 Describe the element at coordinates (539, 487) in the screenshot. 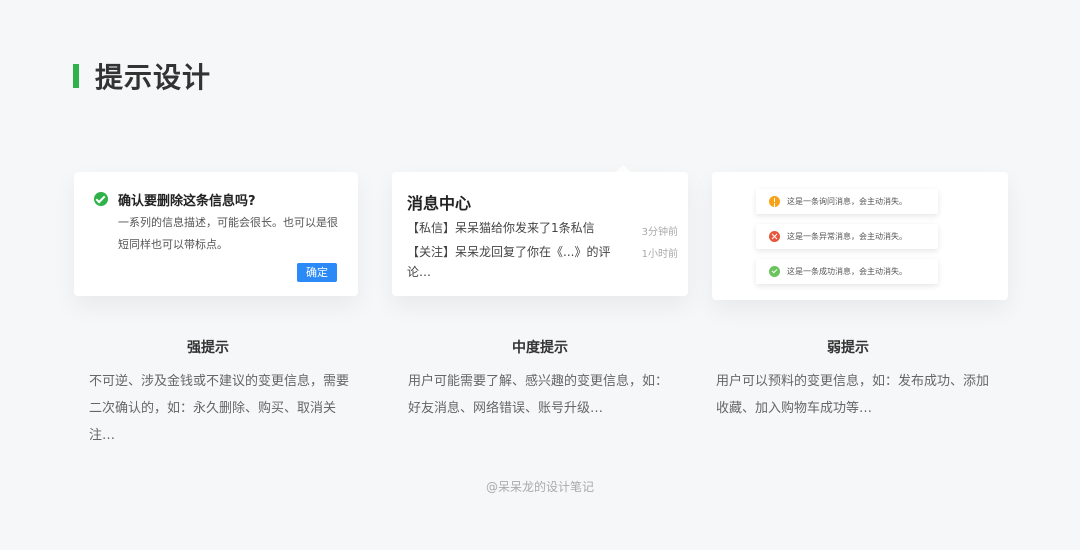

I see `author-credit: @呆呆龙的设计笔记` at that location.